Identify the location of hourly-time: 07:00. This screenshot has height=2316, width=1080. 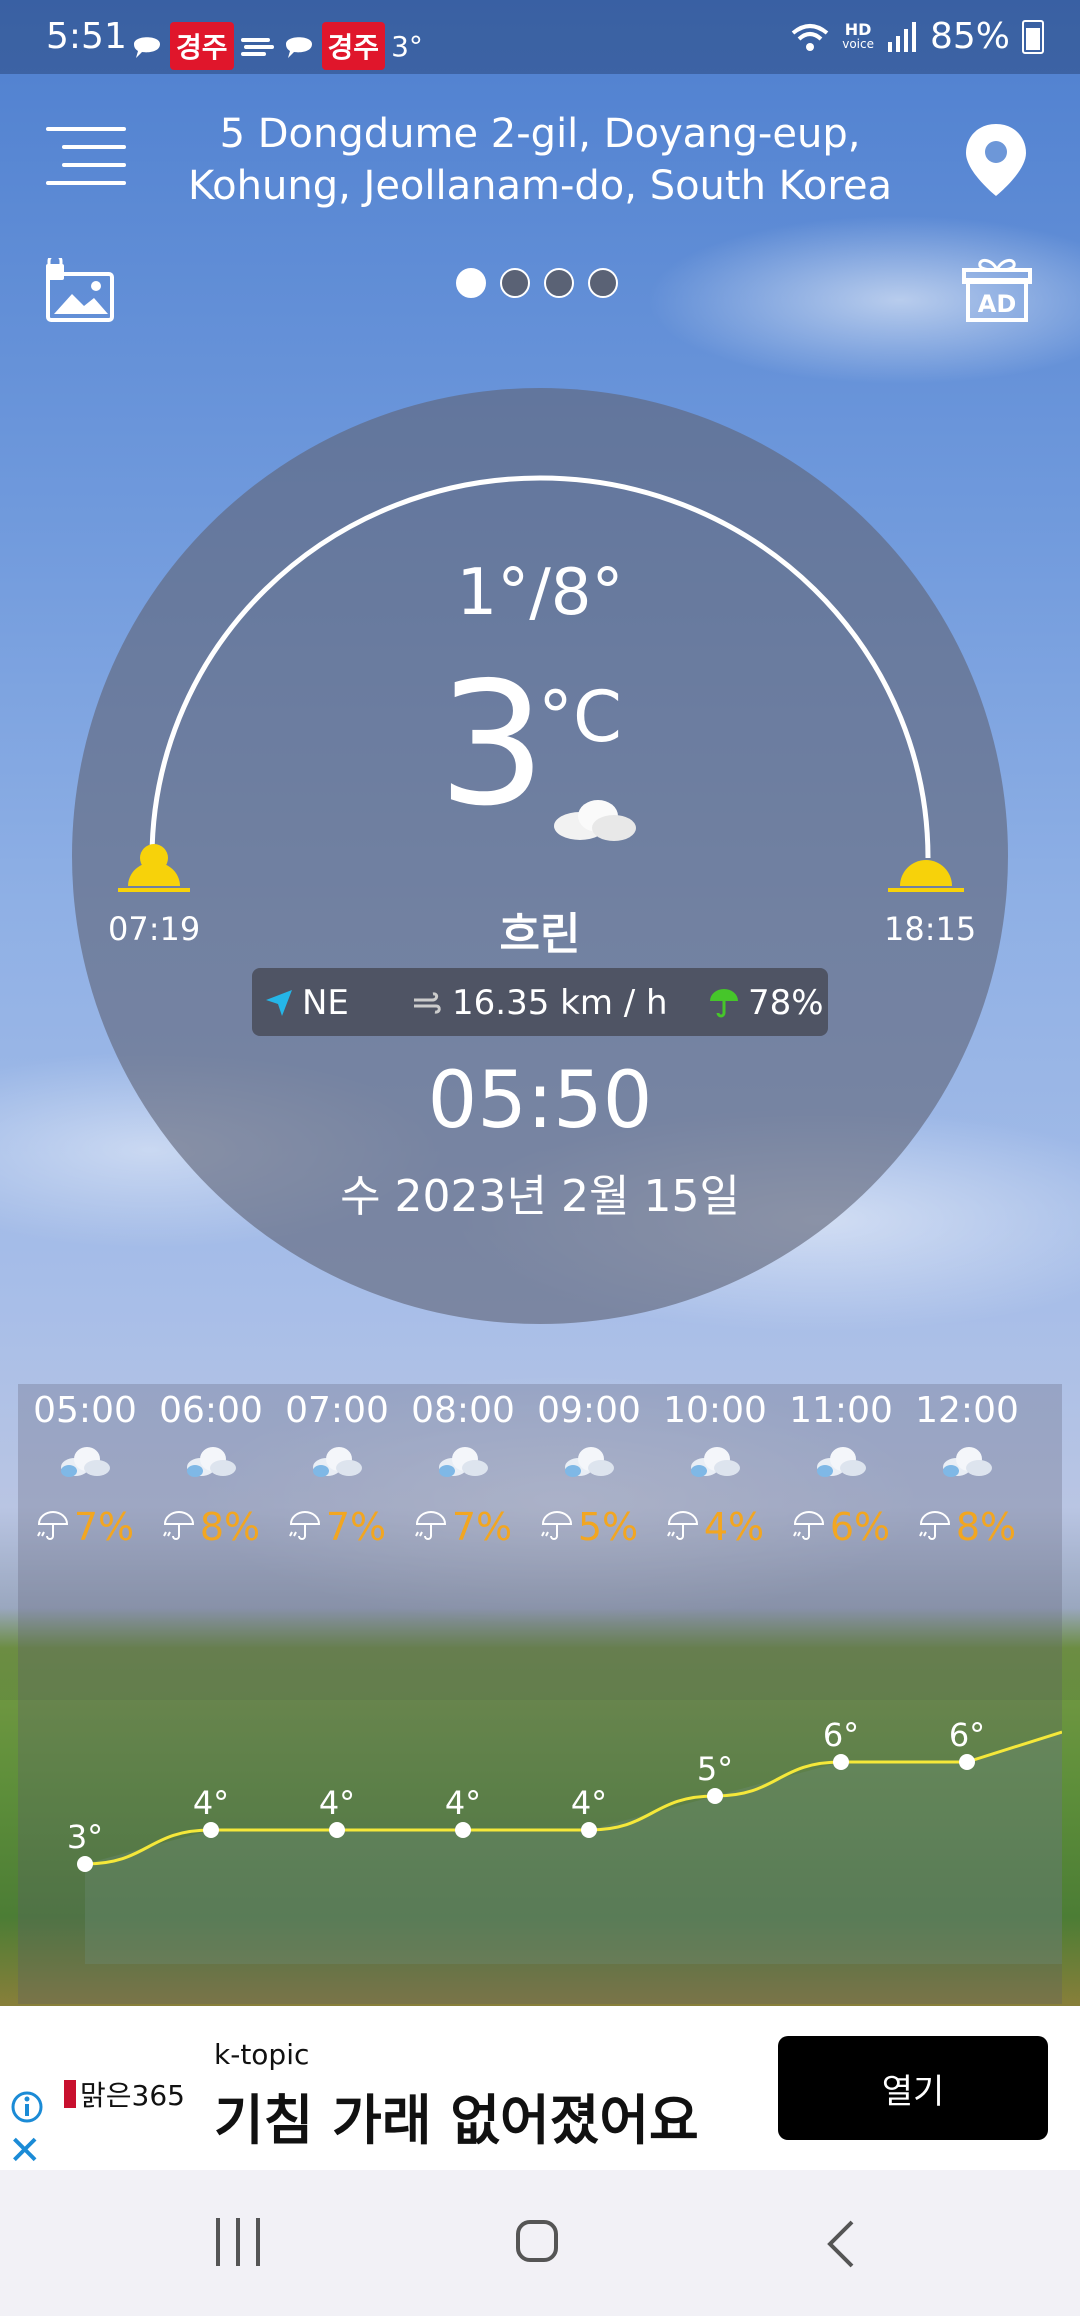
(337, 1410).